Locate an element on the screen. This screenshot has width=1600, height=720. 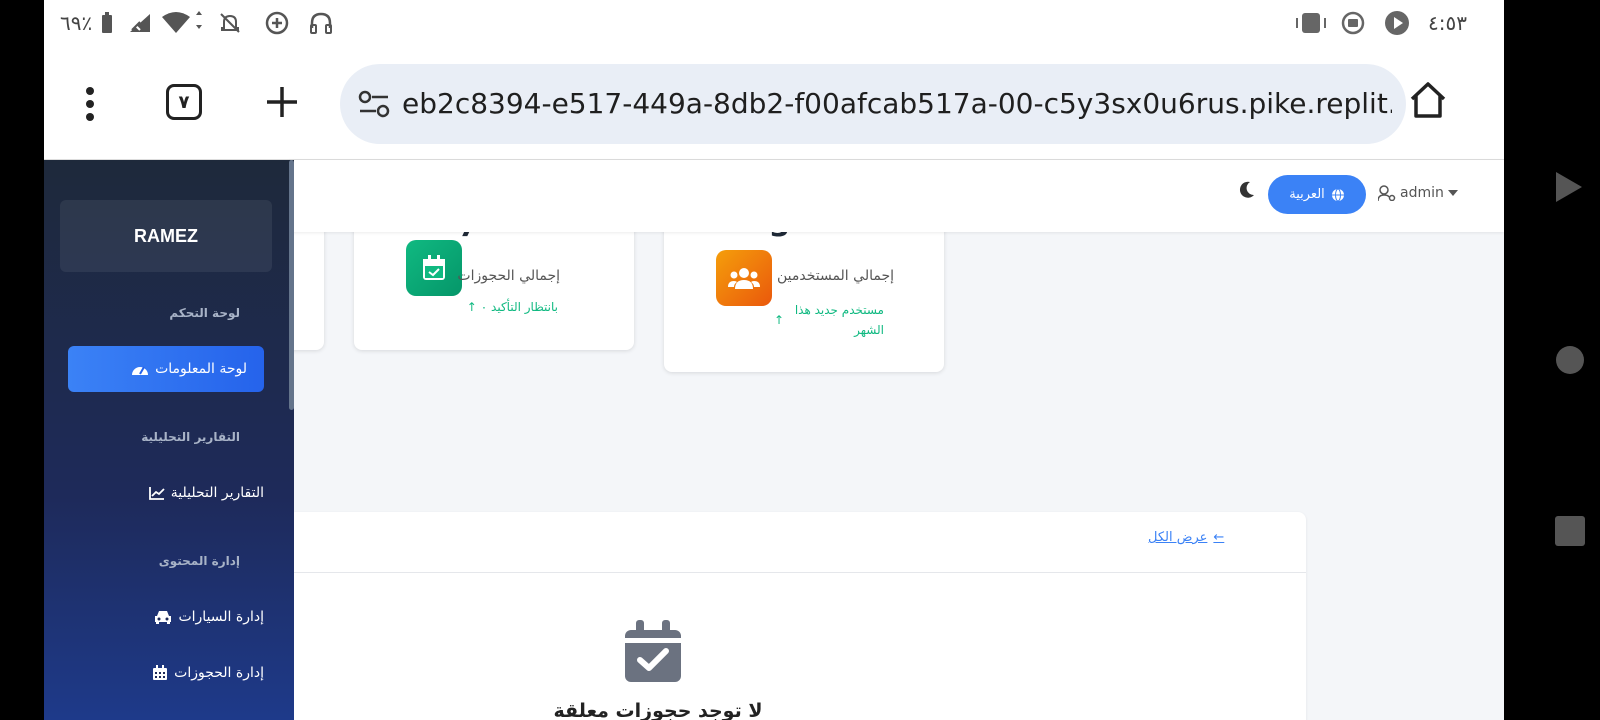
stat-subtext: مستخدم جديد هذا الشهر ↑ is located at coordinates (829, 320).